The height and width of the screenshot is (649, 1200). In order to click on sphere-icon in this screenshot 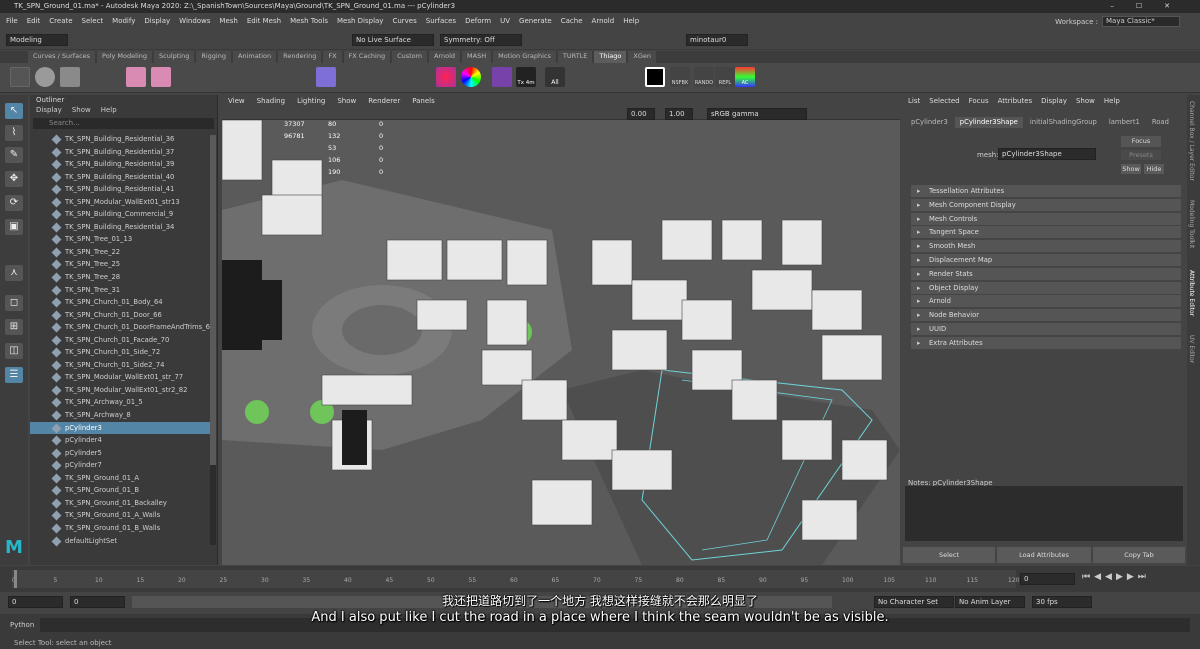, I will do `click(45, 77)`.